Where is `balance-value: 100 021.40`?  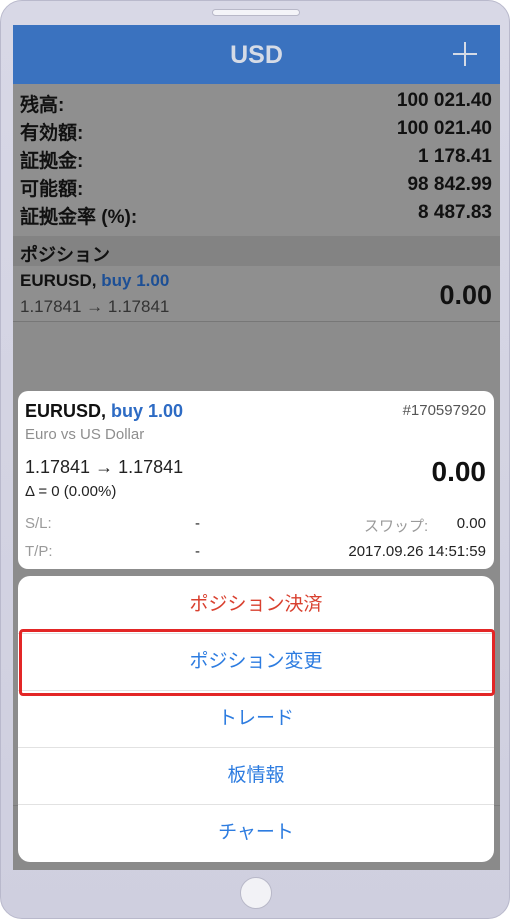
balance-value: 100 021.40 is located at coordinates (444, 100).